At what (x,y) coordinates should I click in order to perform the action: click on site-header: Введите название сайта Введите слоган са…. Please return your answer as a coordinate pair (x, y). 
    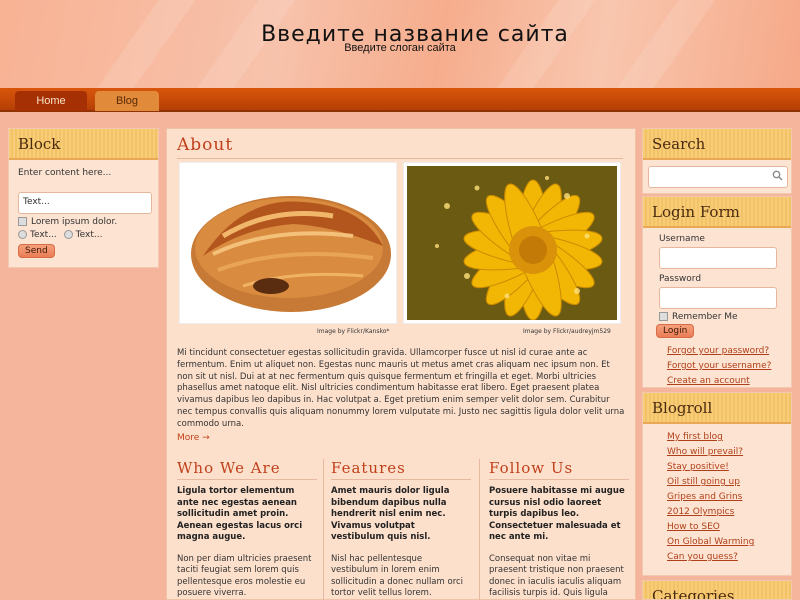
    Looking at the image, I should click on (400, 44).